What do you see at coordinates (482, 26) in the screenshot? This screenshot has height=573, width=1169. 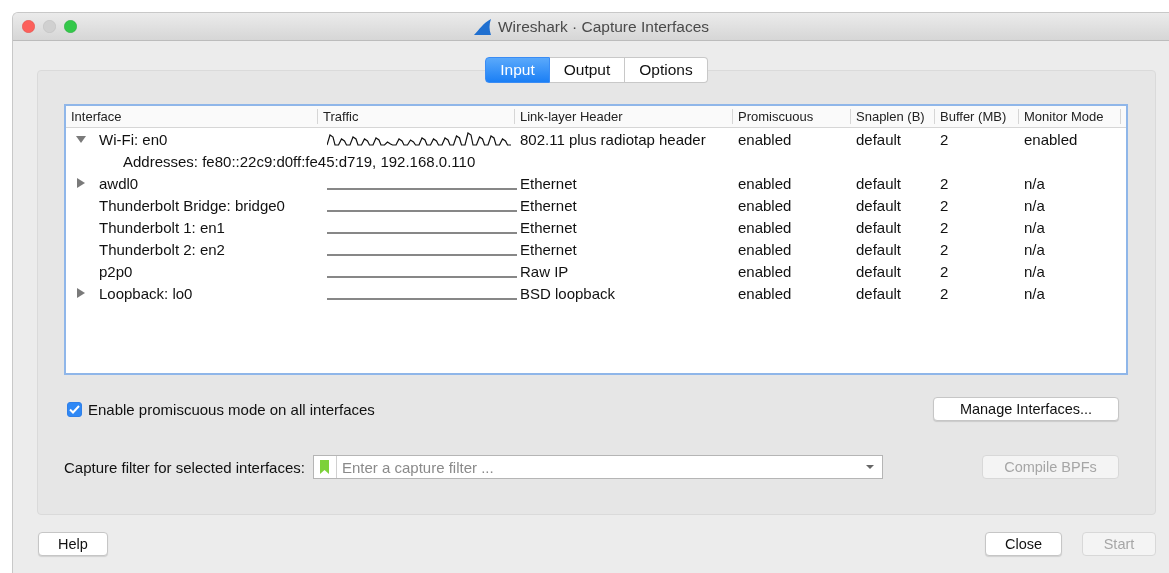 I see `shark-fin-icon` at bounding box center [482, 26].